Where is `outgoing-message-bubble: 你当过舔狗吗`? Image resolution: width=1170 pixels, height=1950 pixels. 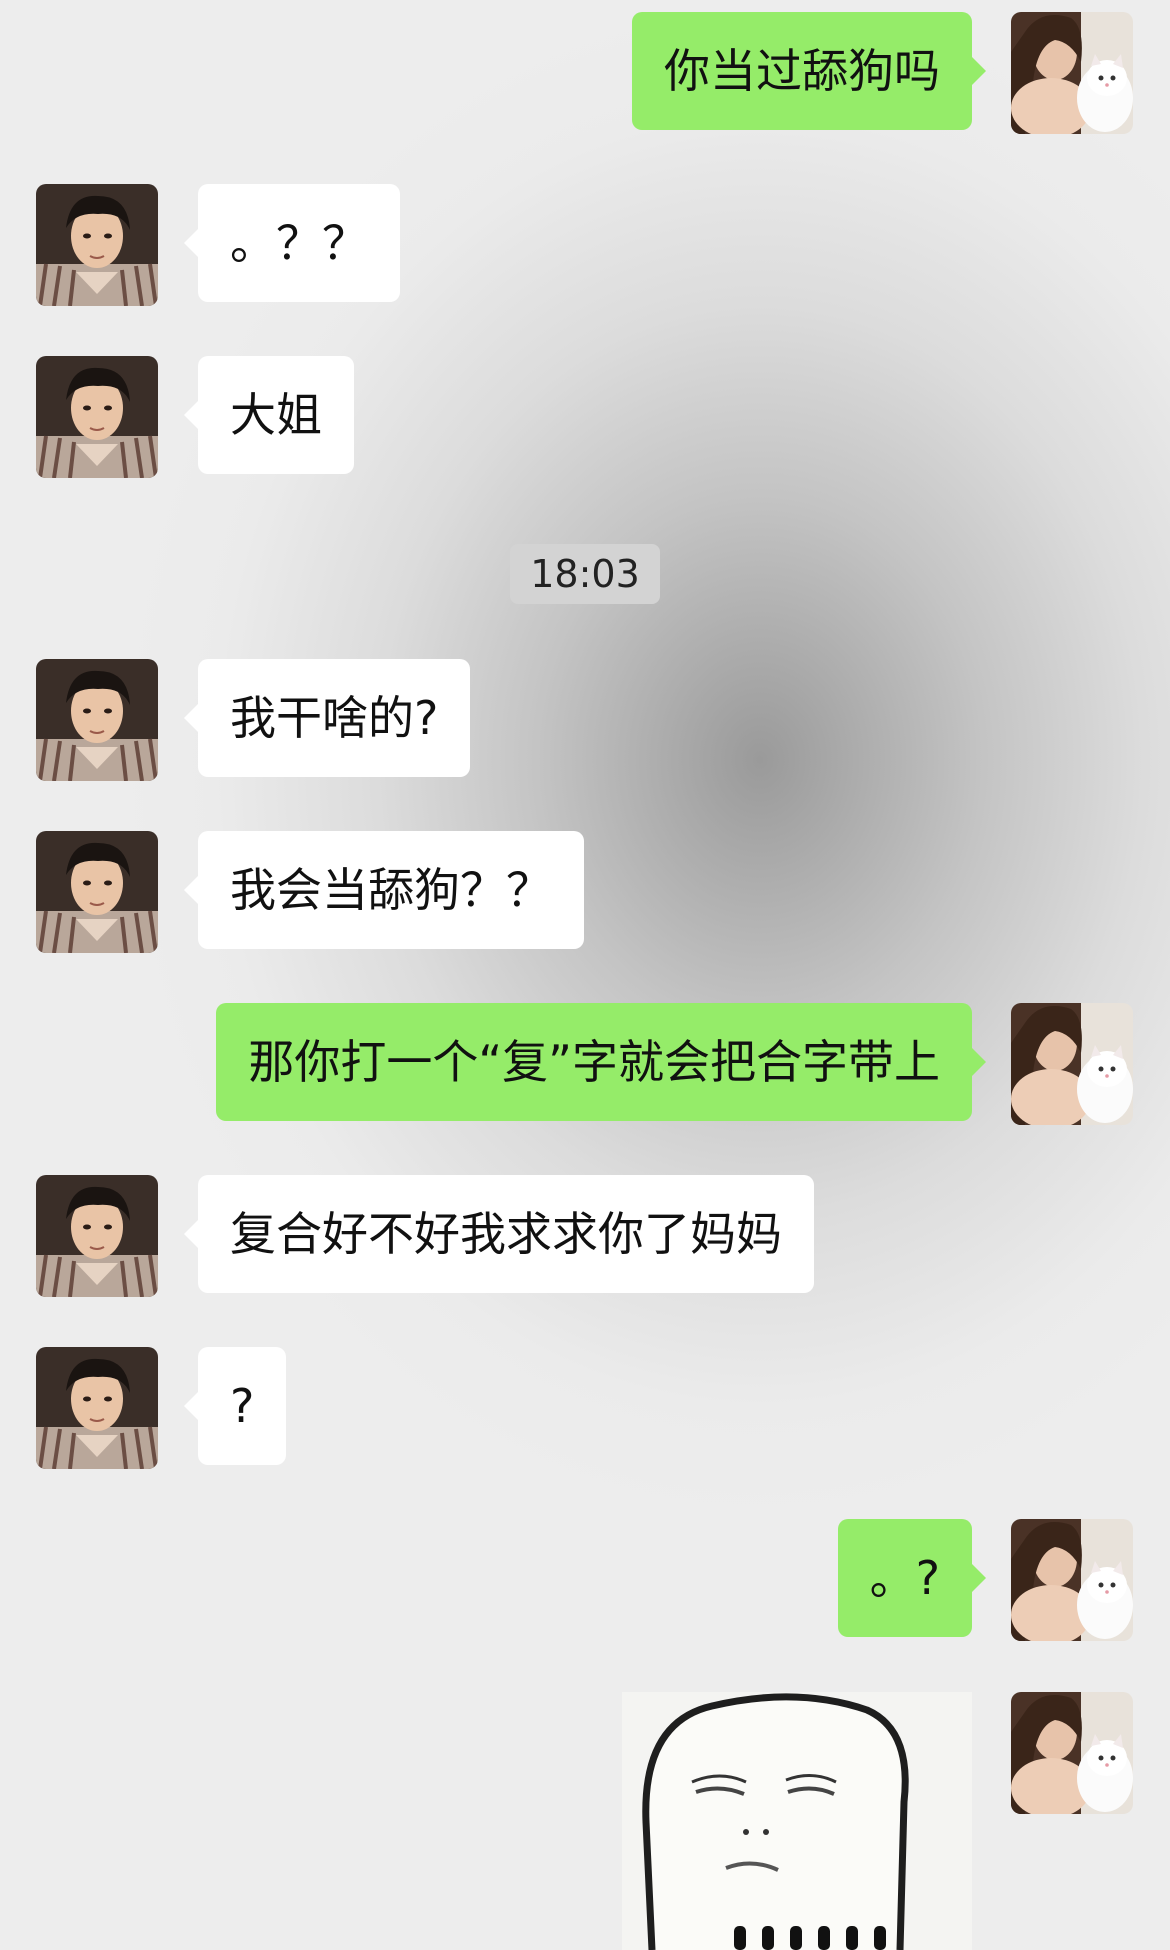
outgoing-message-bubble: 你当过舔狗吗 is located at coordinates (809, 71).